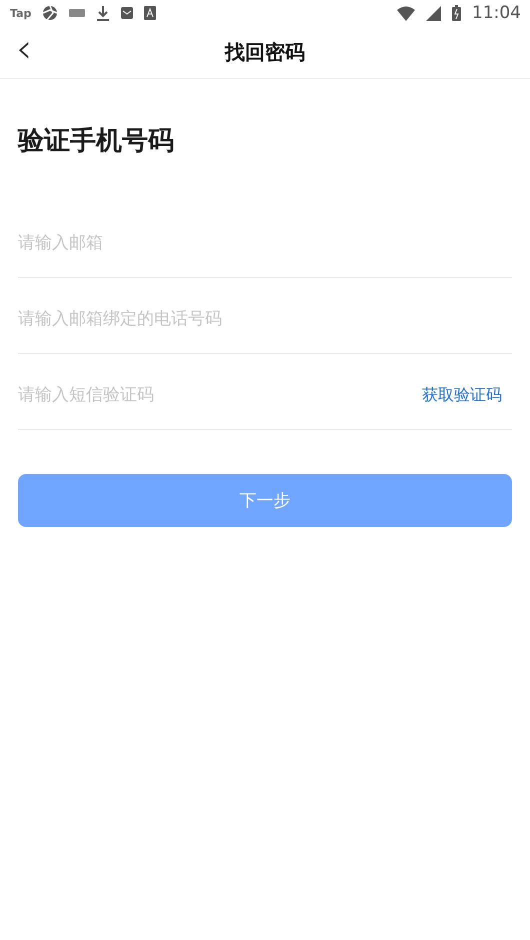 This screenshot has height=940, width=530. Describe the element at coordinates (50, 13) in the screenshot. I see `aperture-icon` at that location.